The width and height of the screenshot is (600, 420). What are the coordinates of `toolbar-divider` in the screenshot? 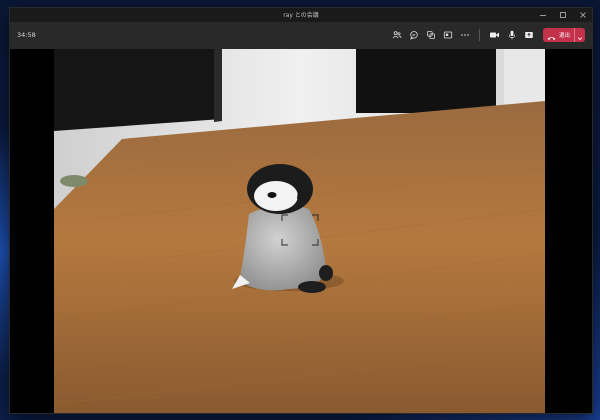 It's located at (479, 35).